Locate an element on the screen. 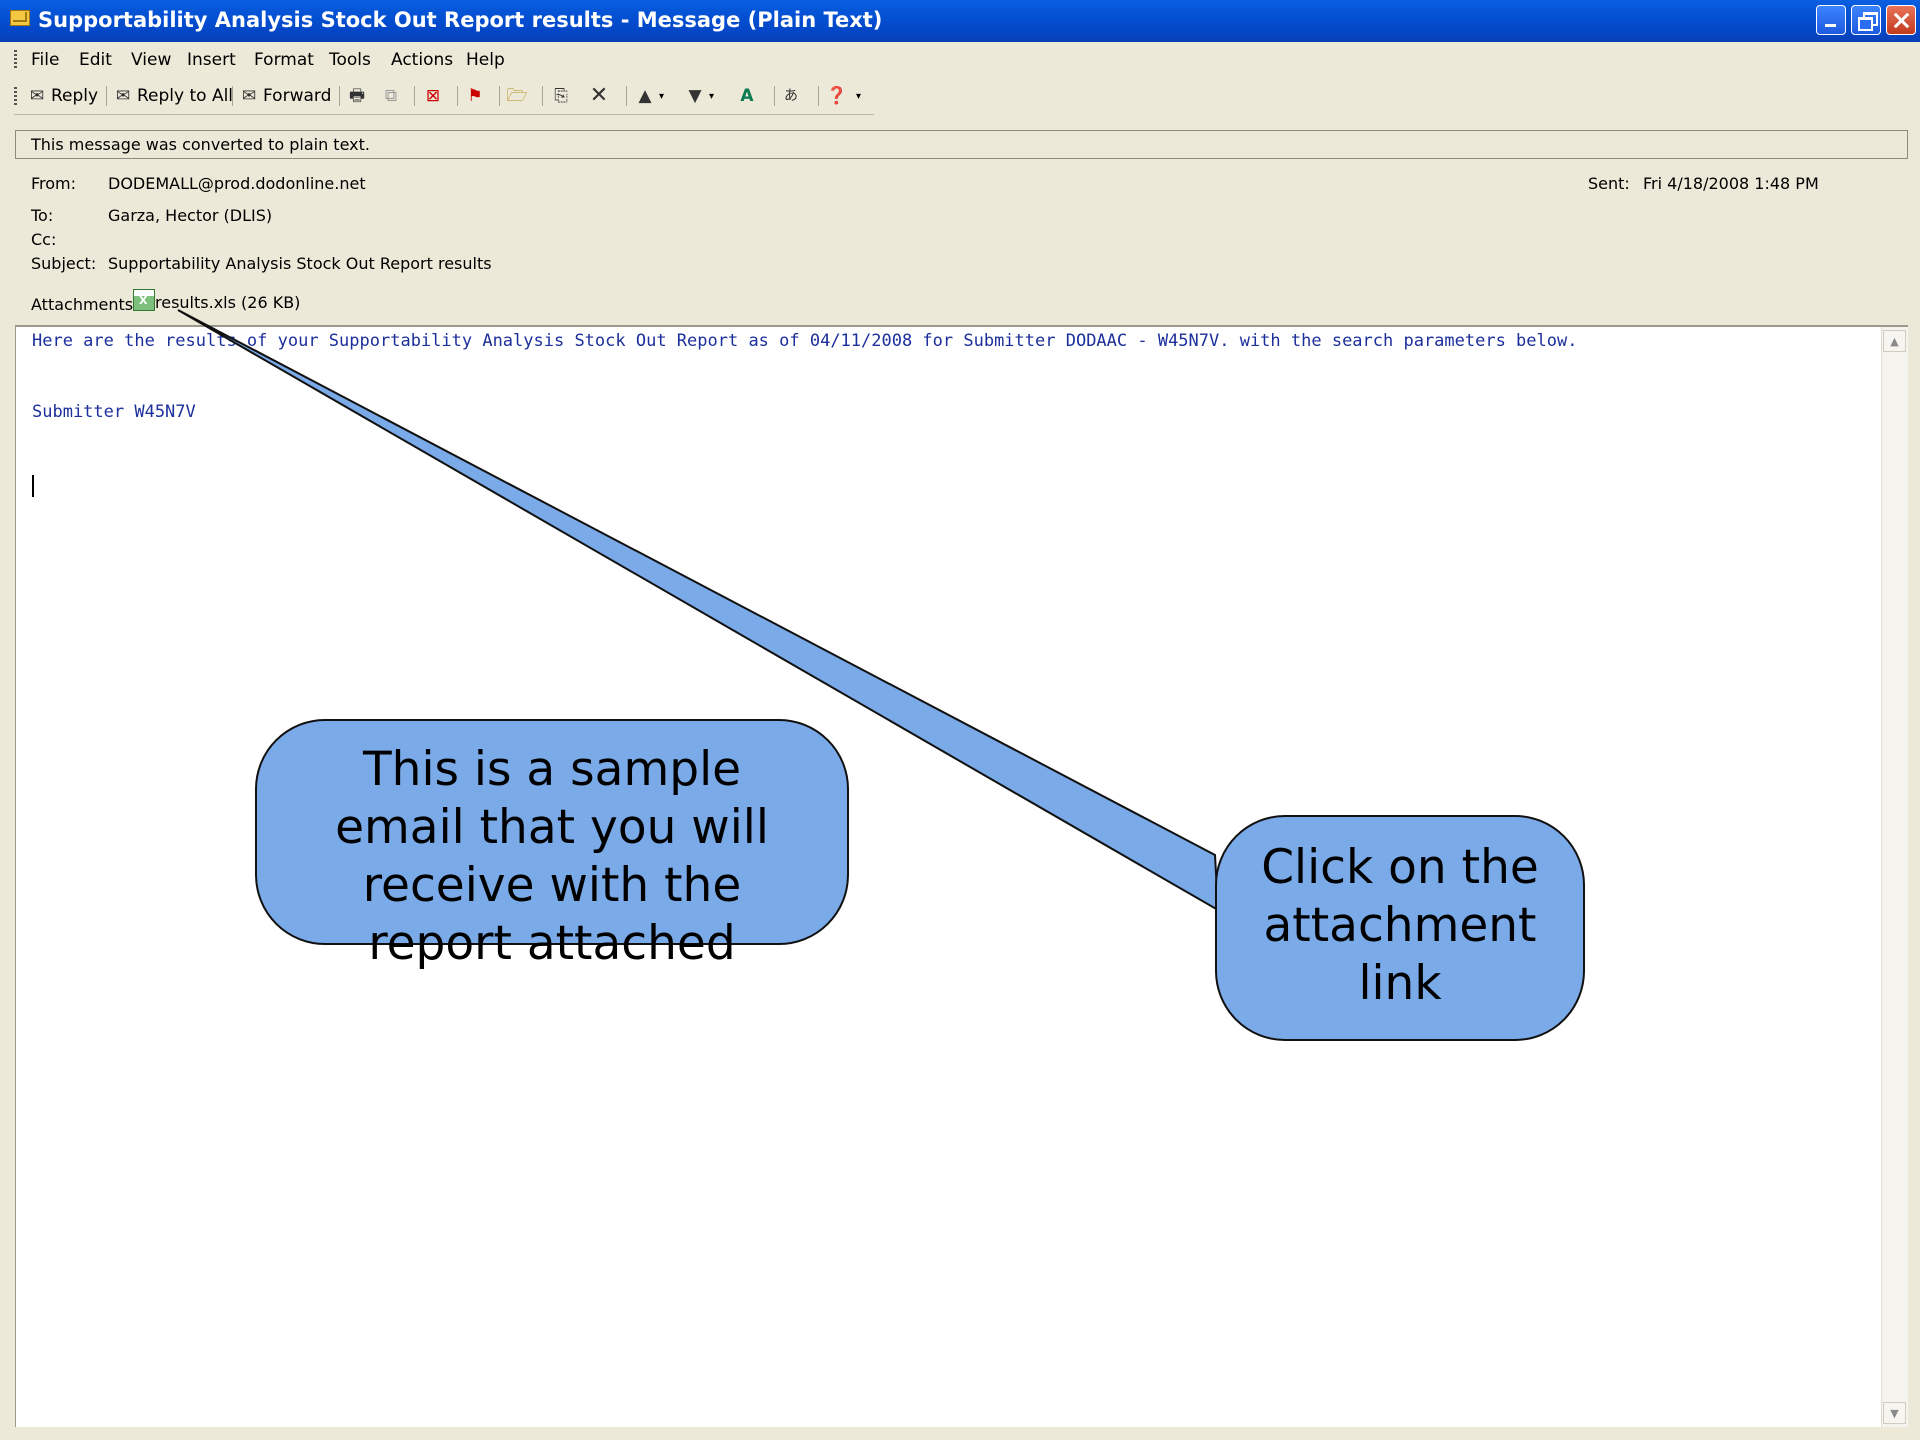  folder-icon: 🗁 is located at coordinates (517, 96).